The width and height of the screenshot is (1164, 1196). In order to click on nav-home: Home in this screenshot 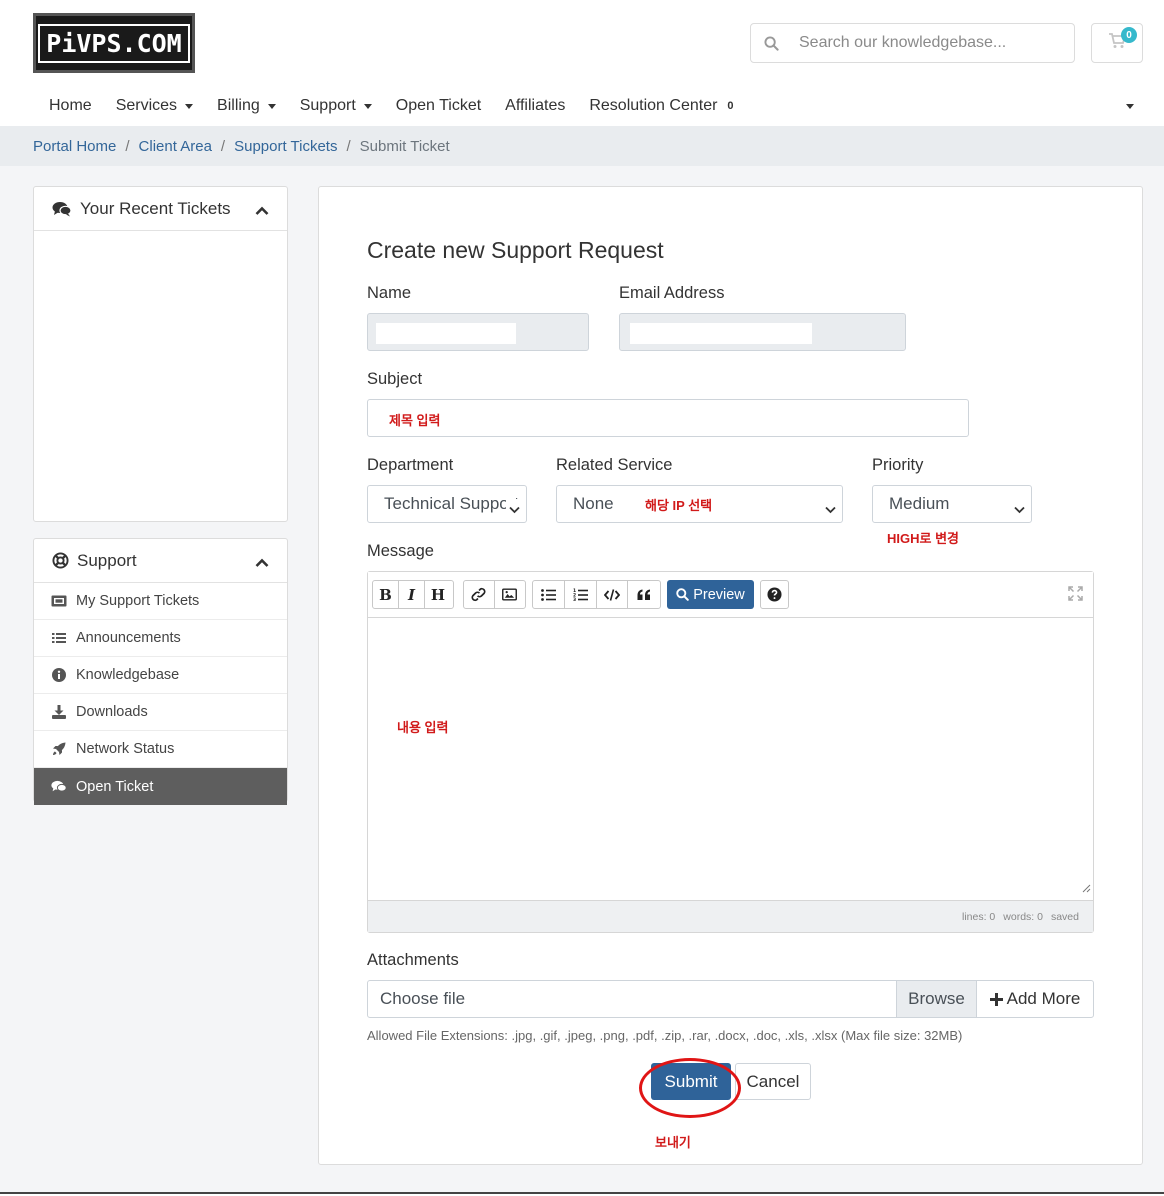, I will do `click(70, 106)`.